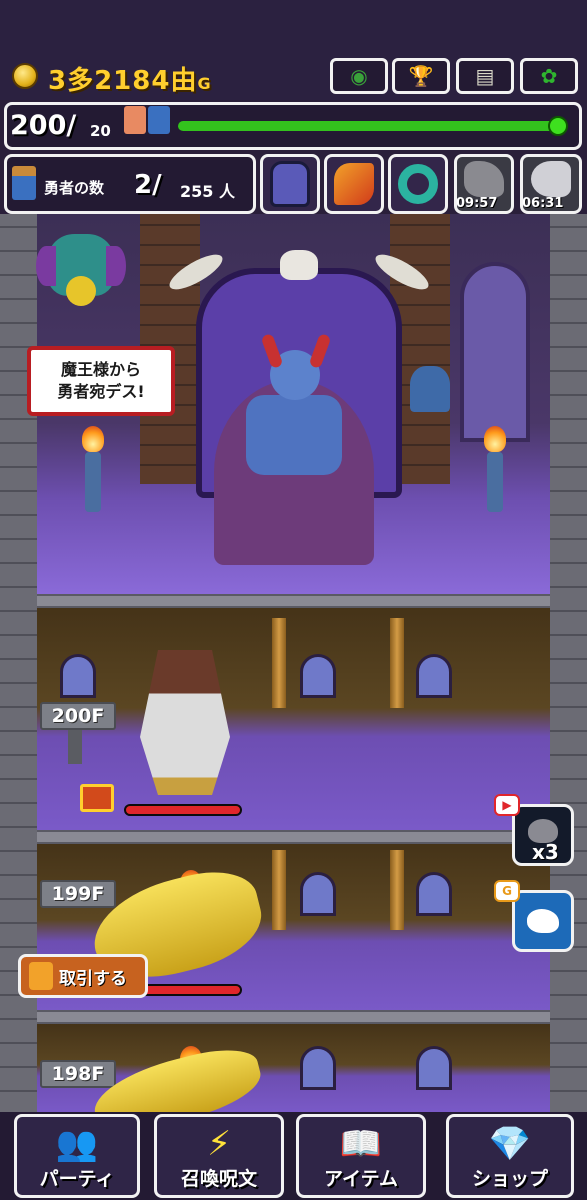  I want to click on orb-icon: ◉, so click(359, 76).